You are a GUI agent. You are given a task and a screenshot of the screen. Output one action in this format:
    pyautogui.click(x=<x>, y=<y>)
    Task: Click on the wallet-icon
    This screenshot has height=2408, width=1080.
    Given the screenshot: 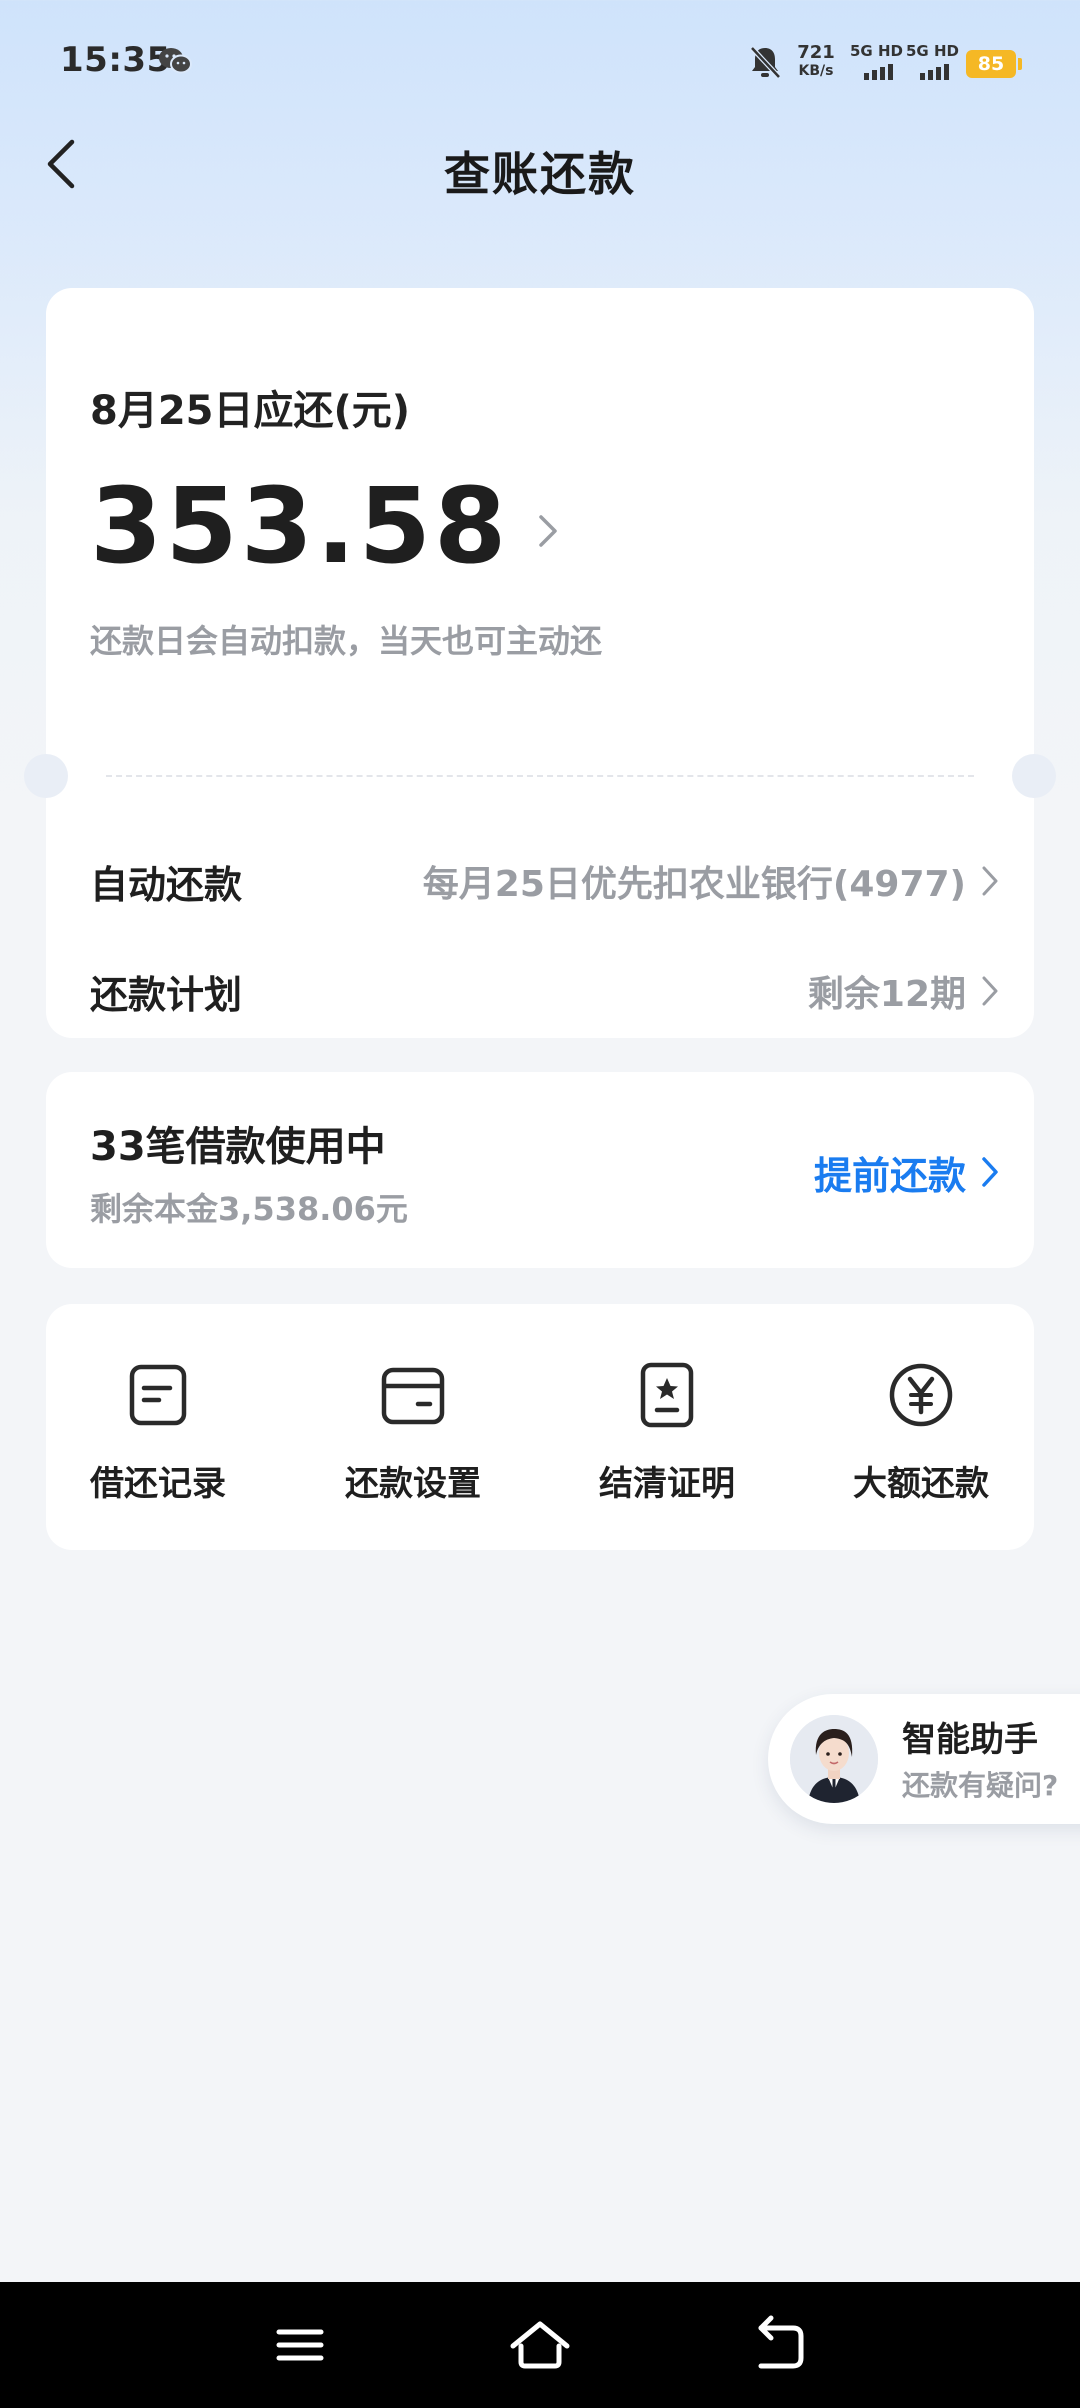 What is the action you would take?
    pyautogui.click(x=413, y=1396)
    